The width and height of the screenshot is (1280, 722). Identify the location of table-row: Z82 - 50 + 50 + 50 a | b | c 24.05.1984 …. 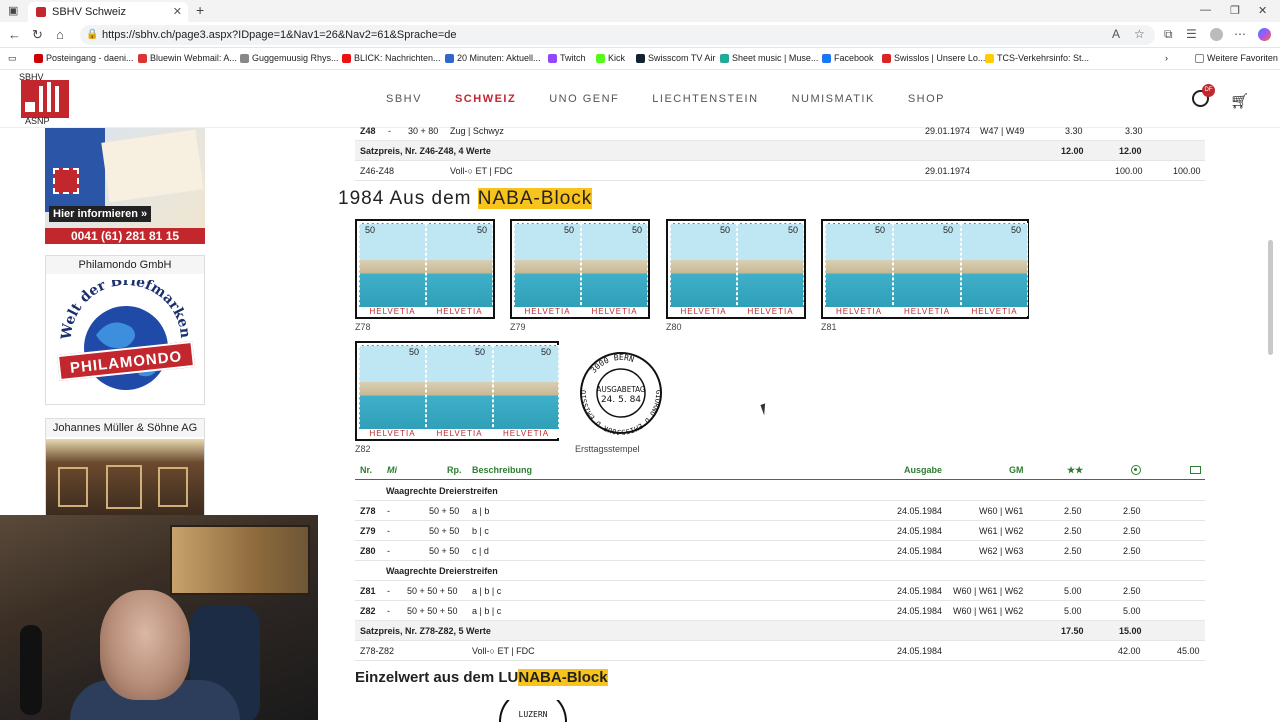
(780, 611).